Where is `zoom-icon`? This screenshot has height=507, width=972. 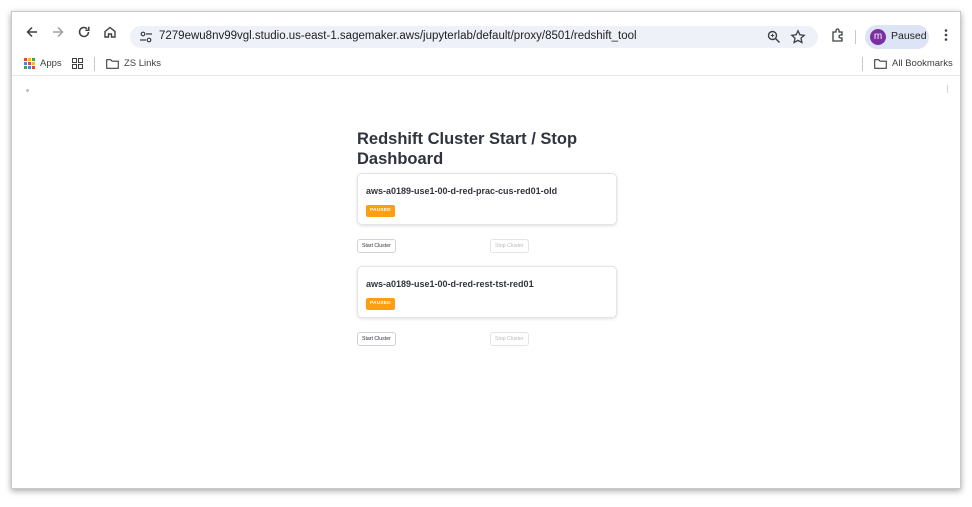 zoom-icon is located at coordinates (774, 37).